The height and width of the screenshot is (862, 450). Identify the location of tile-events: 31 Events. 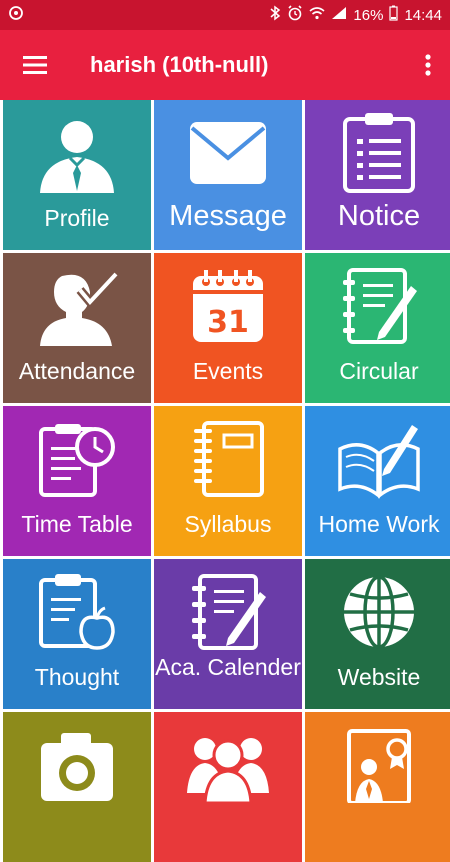
(228, 328).